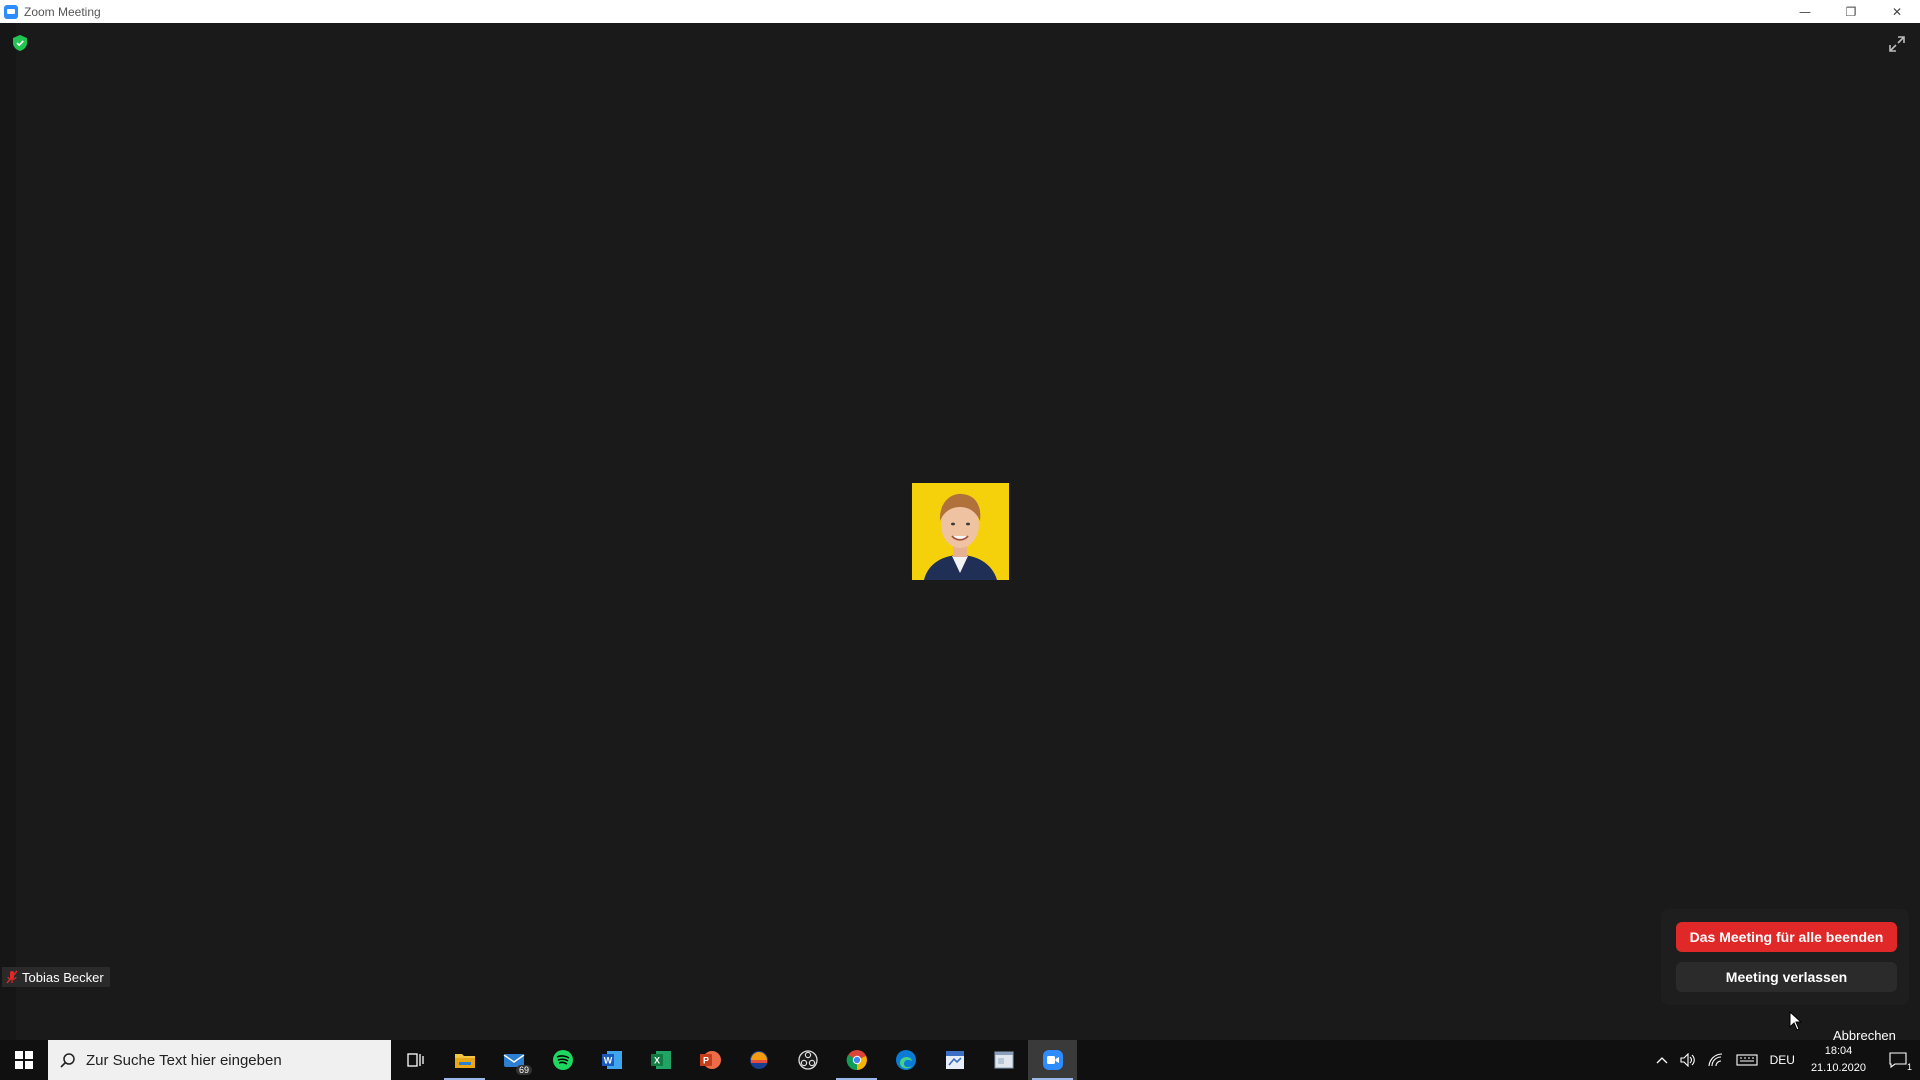  Describe the element at coordinates (1897, 44) in the screenshot. I see `fullscreen-icon` at that location.